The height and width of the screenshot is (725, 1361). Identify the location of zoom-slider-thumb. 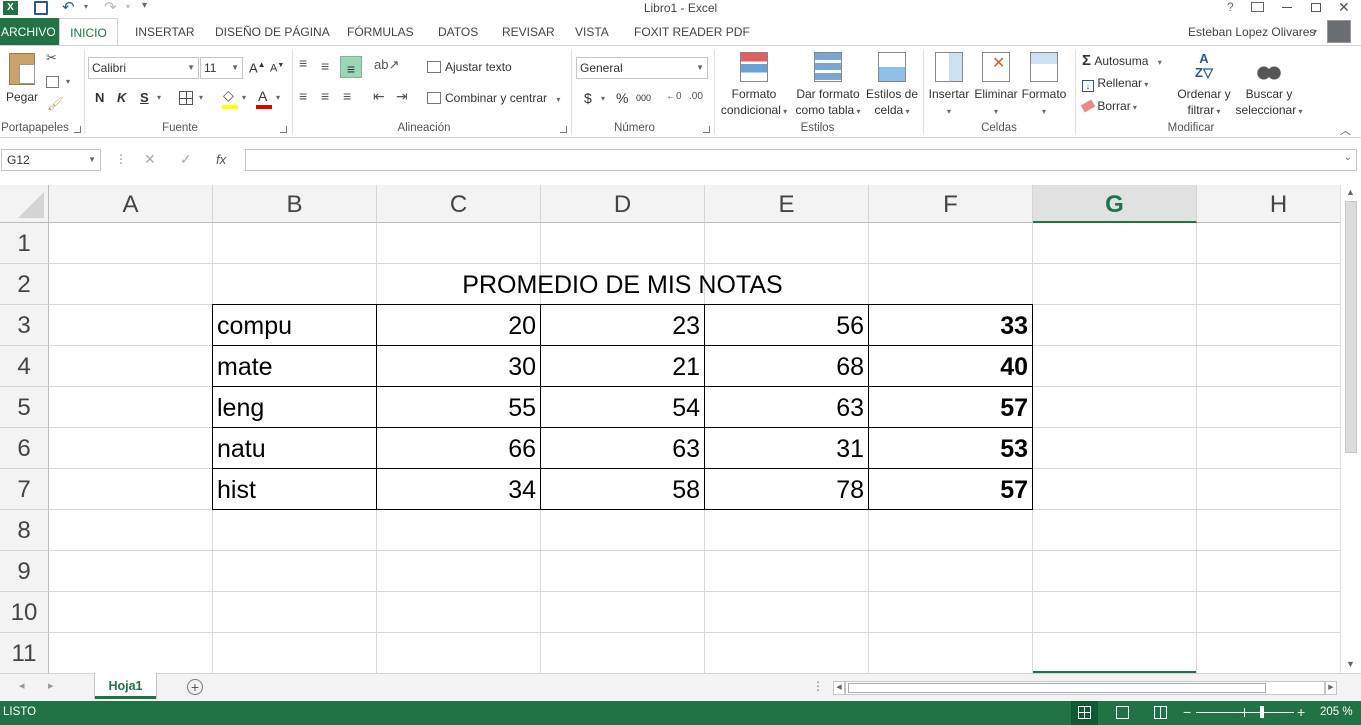
(1262, 712).